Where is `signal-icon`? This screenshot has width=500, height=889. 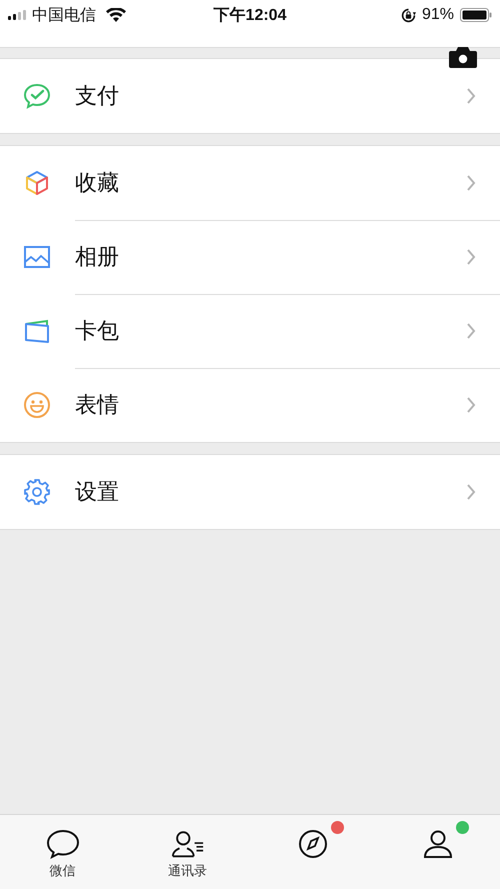
signal-icon is located at coordinates (17, 15).